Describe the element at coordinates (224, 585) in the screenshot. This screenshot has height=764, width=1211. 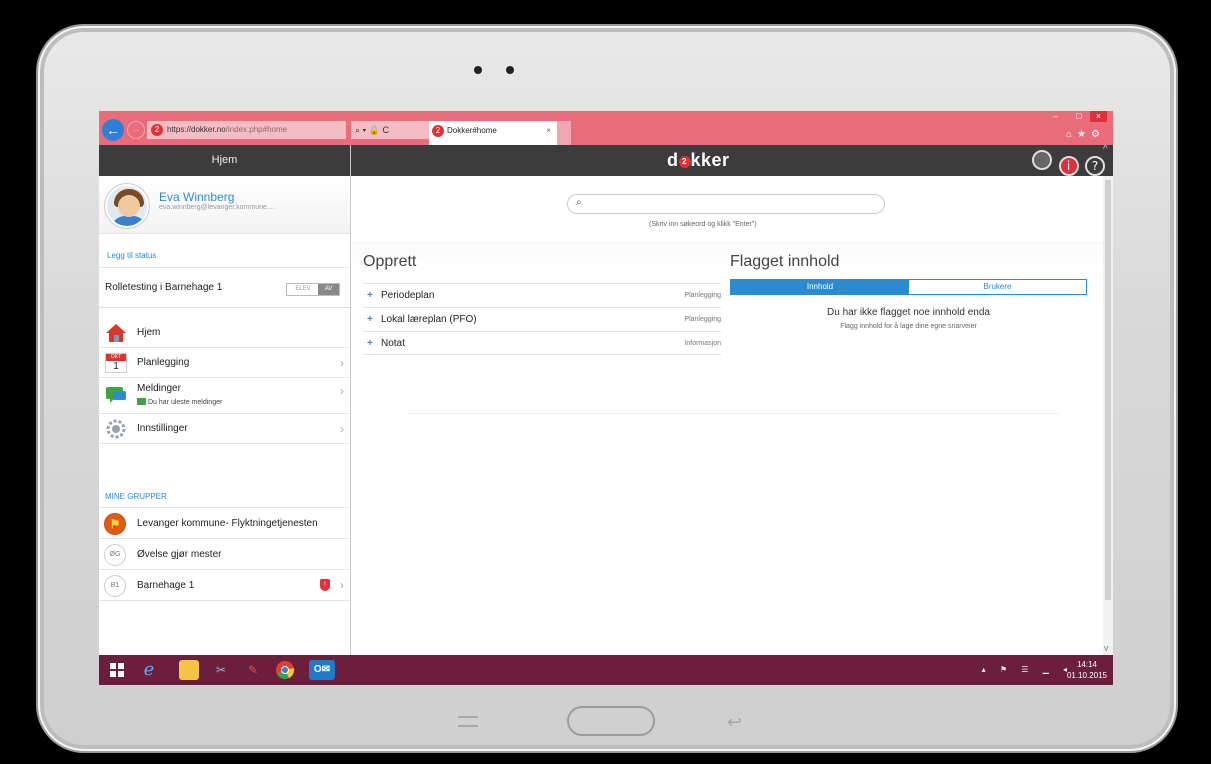
I see `group-item-barnehage: B1 Barnehage 1 ! ›` at that location.